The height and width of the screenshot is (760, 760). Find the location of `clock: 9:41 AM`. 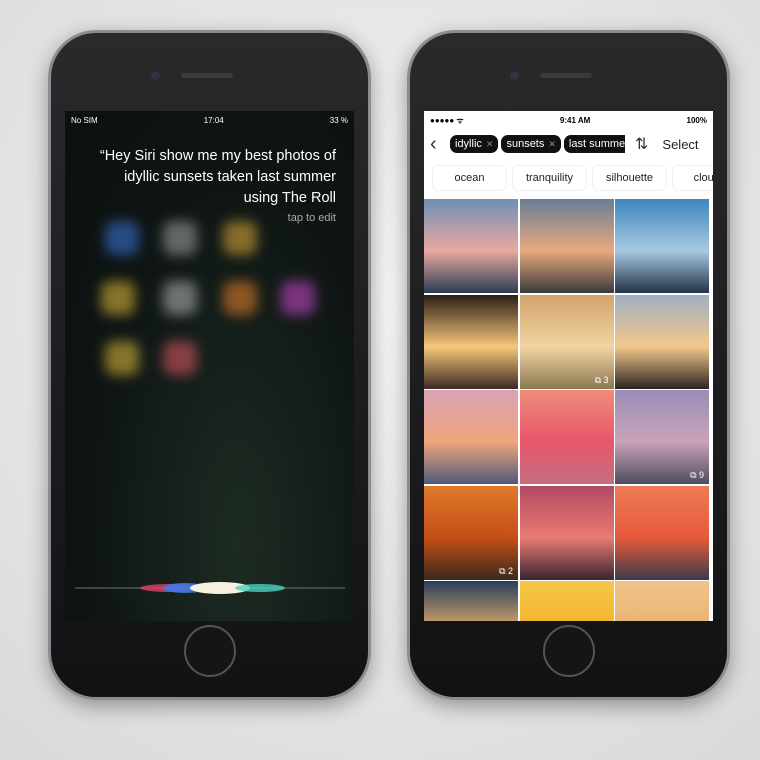

clock: 9:41 AM is located at coordinates (575, 120).